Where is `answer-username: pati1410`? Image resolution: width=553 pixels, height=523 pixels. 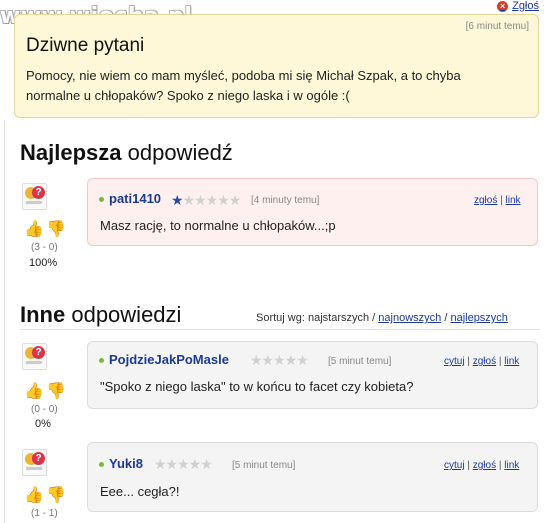
answer-username: pati1410 is located at coordinates (135, 198).